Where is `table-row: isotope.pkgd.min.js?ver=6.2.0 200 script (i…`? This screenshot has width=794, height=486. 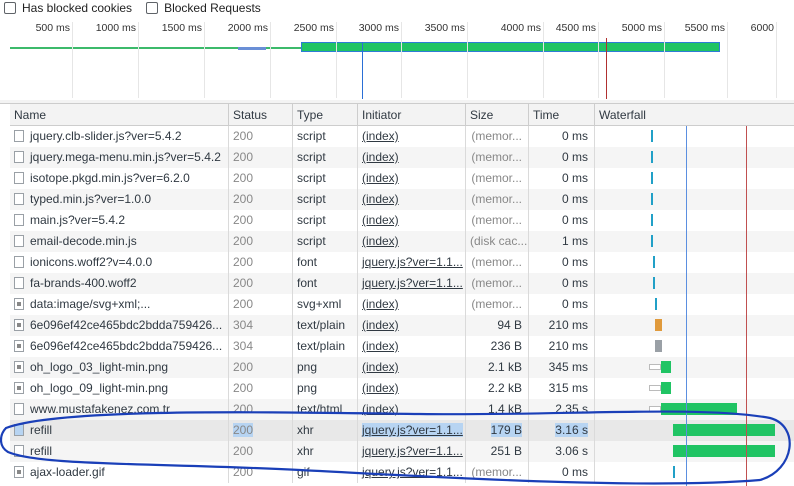 table-row: isotope.pkgd.min.js?ver=6.2.0 200 script (i… is located at coordinates (402, 178).